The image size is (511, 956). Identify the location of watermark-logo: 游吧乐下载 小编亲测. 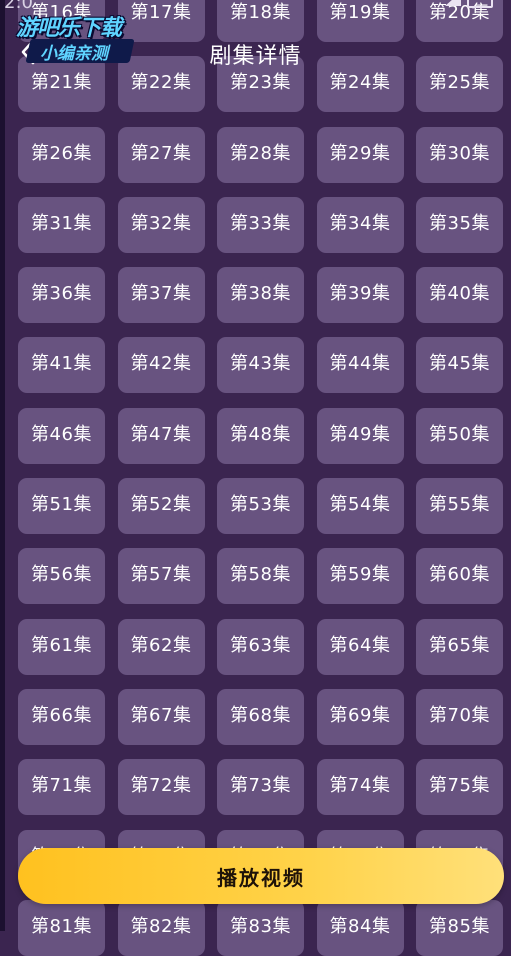
(75, 36).